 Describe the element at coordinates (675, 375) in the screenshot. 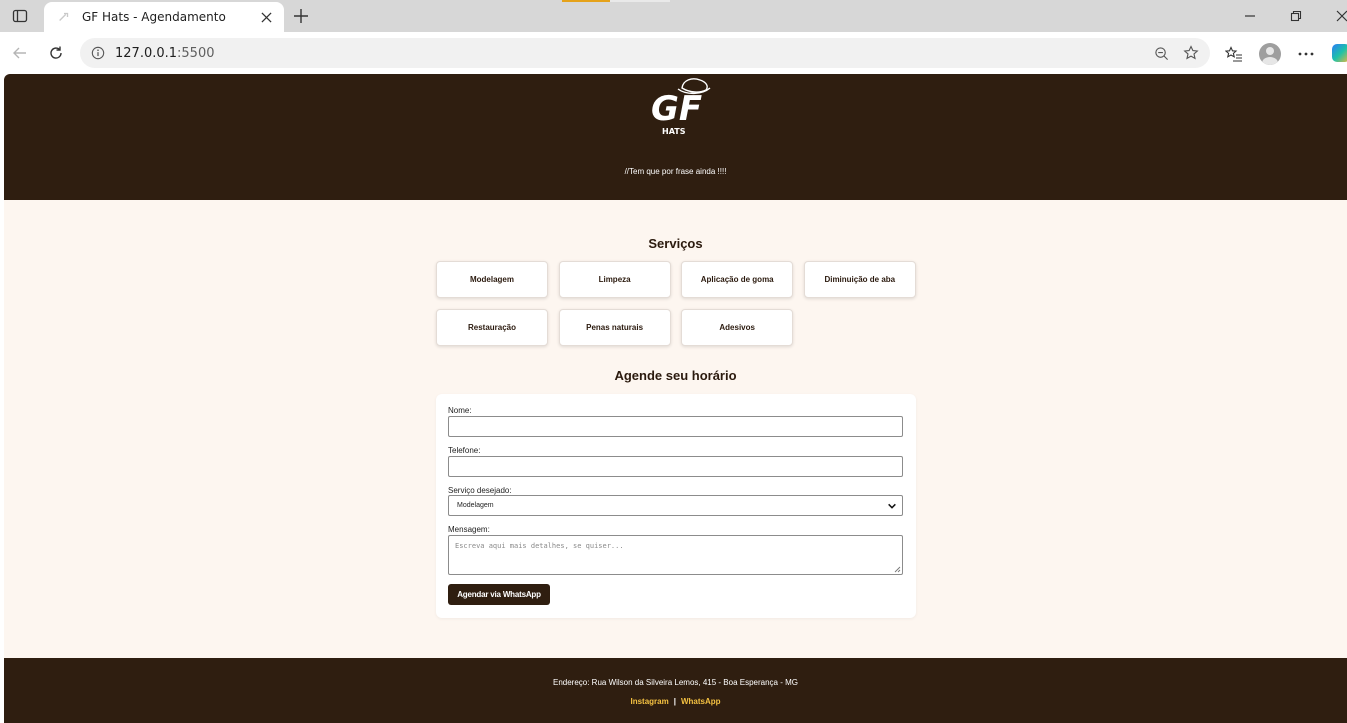

I see `booking-title: Agende seu horário` at that location.